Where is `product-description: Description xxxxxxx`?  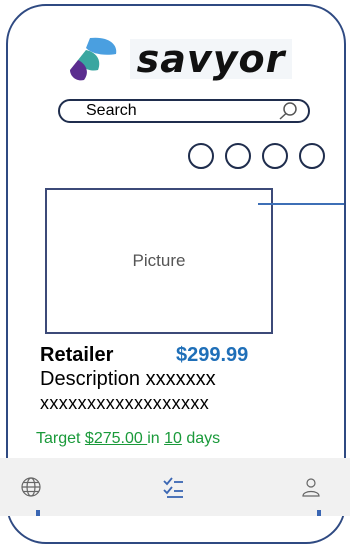
product-description: Description xxxxxxx is located at coordinates (128, 379).